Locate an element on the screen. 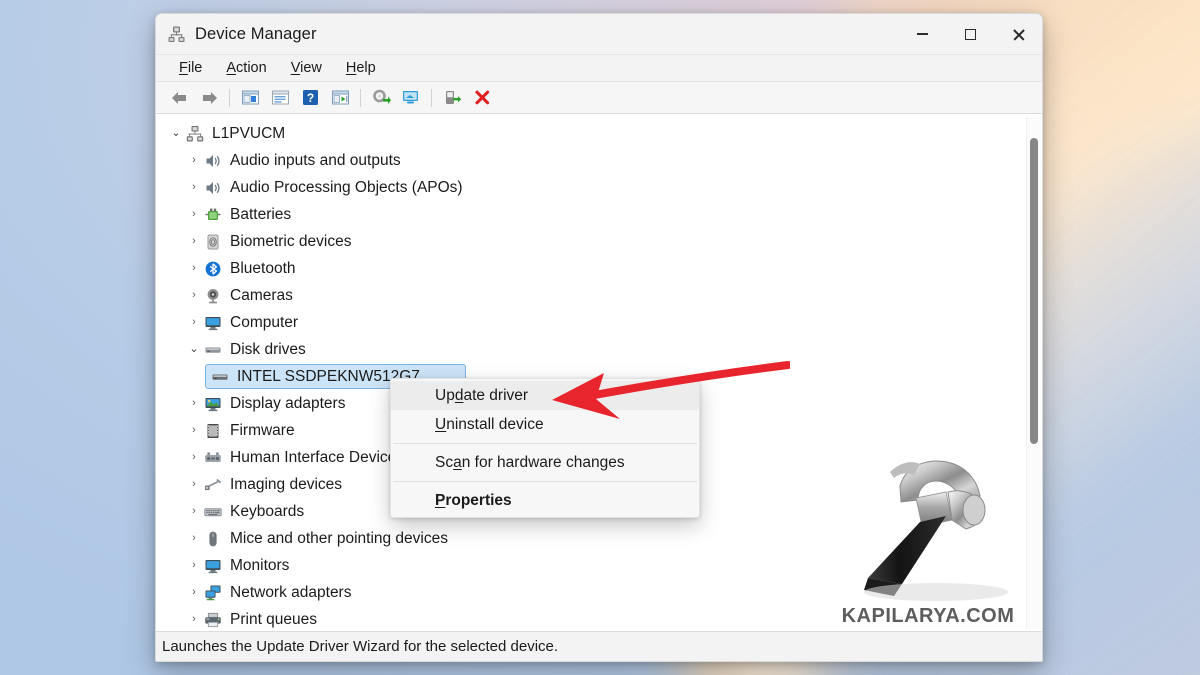  show-hide-console-tree-icon is located at coordinates (250, 98).